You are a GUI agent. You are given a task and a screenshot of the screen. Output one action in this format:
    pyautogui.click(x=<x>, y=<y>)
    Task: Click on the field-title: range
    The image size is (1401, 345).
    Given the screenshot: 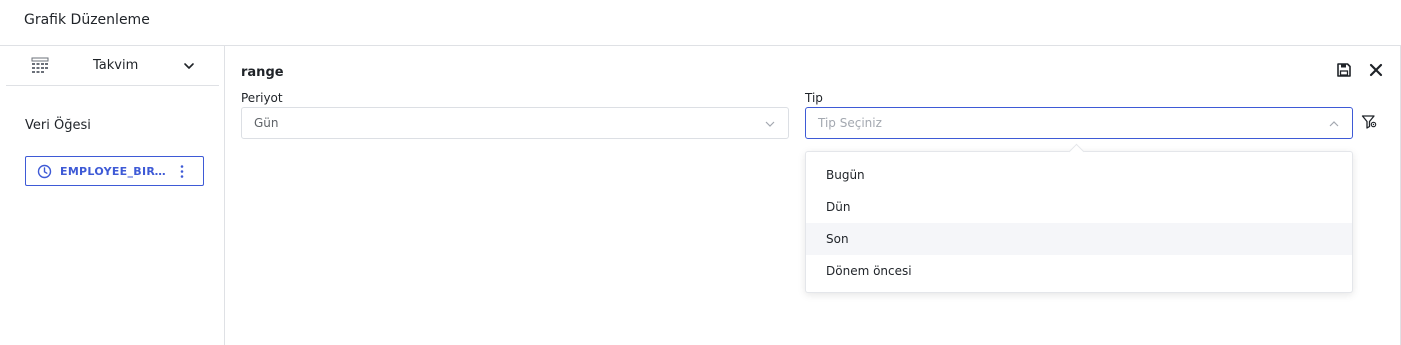 What is the action you would take?
    pyautogui.click(x=262, y=72)
    